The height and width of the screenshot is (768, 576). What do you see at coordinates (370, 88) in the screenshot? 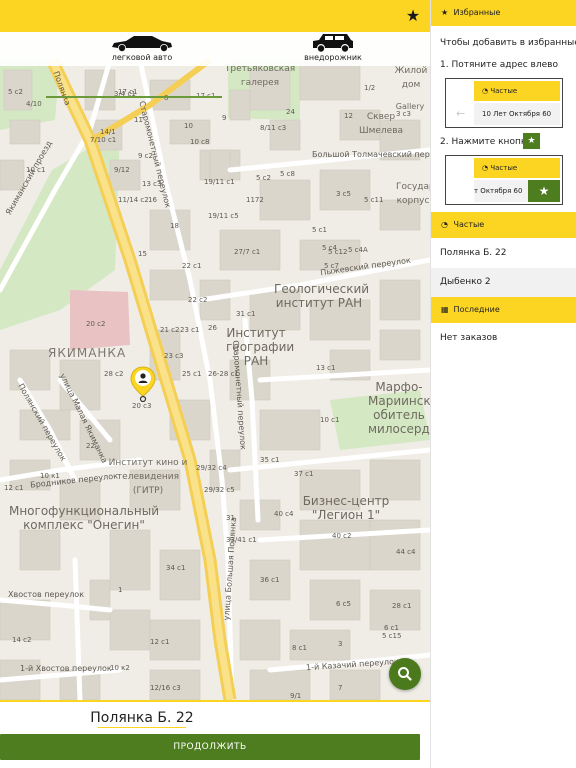
I see `house-number: 1/2` at bounding box center [370, 88].